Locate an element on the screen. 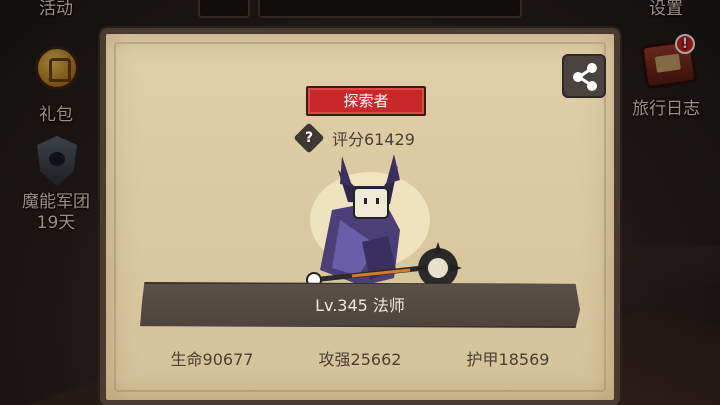 The height and width of the screenshot is (405, 720). level-class-banner: Lv.345 法师 is located at coordinates (360, 305).